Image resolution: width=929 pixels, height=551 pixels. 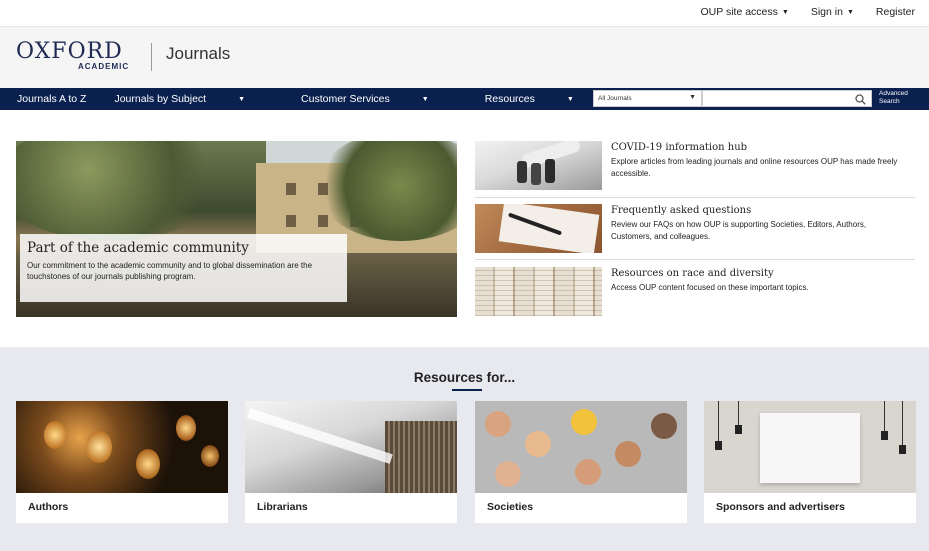 I want to click on resource-card-label: Societies, so click(x=510, y=507).